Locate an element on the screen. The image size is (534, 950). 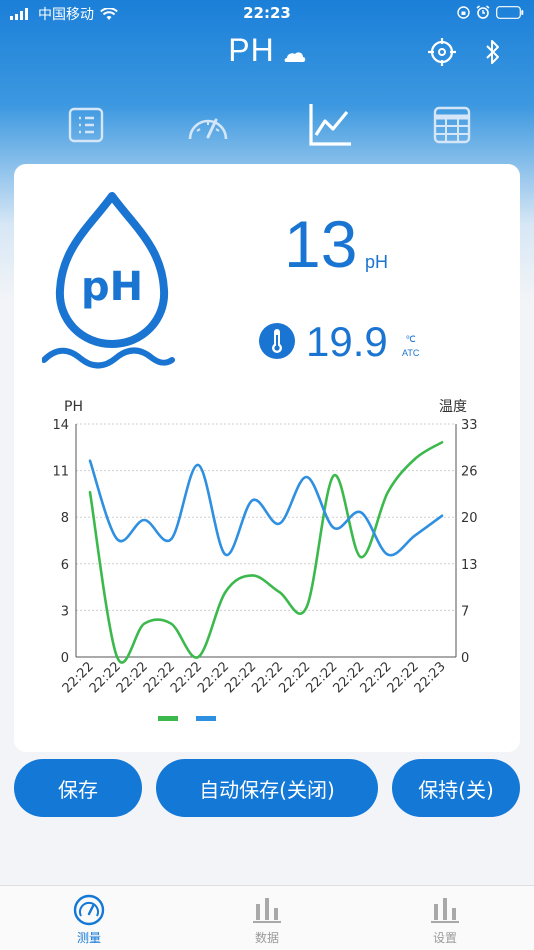
x-tick-label: 22:23 is located at coordinates (430, 677).